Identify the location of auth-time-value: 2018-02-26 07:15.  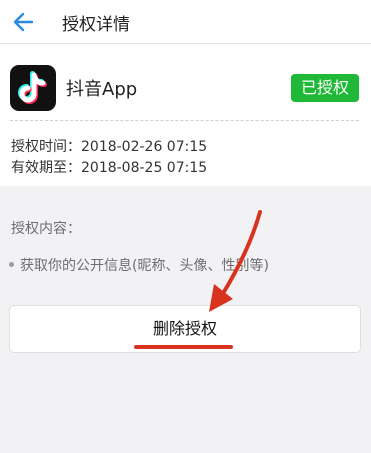
(144, 147).